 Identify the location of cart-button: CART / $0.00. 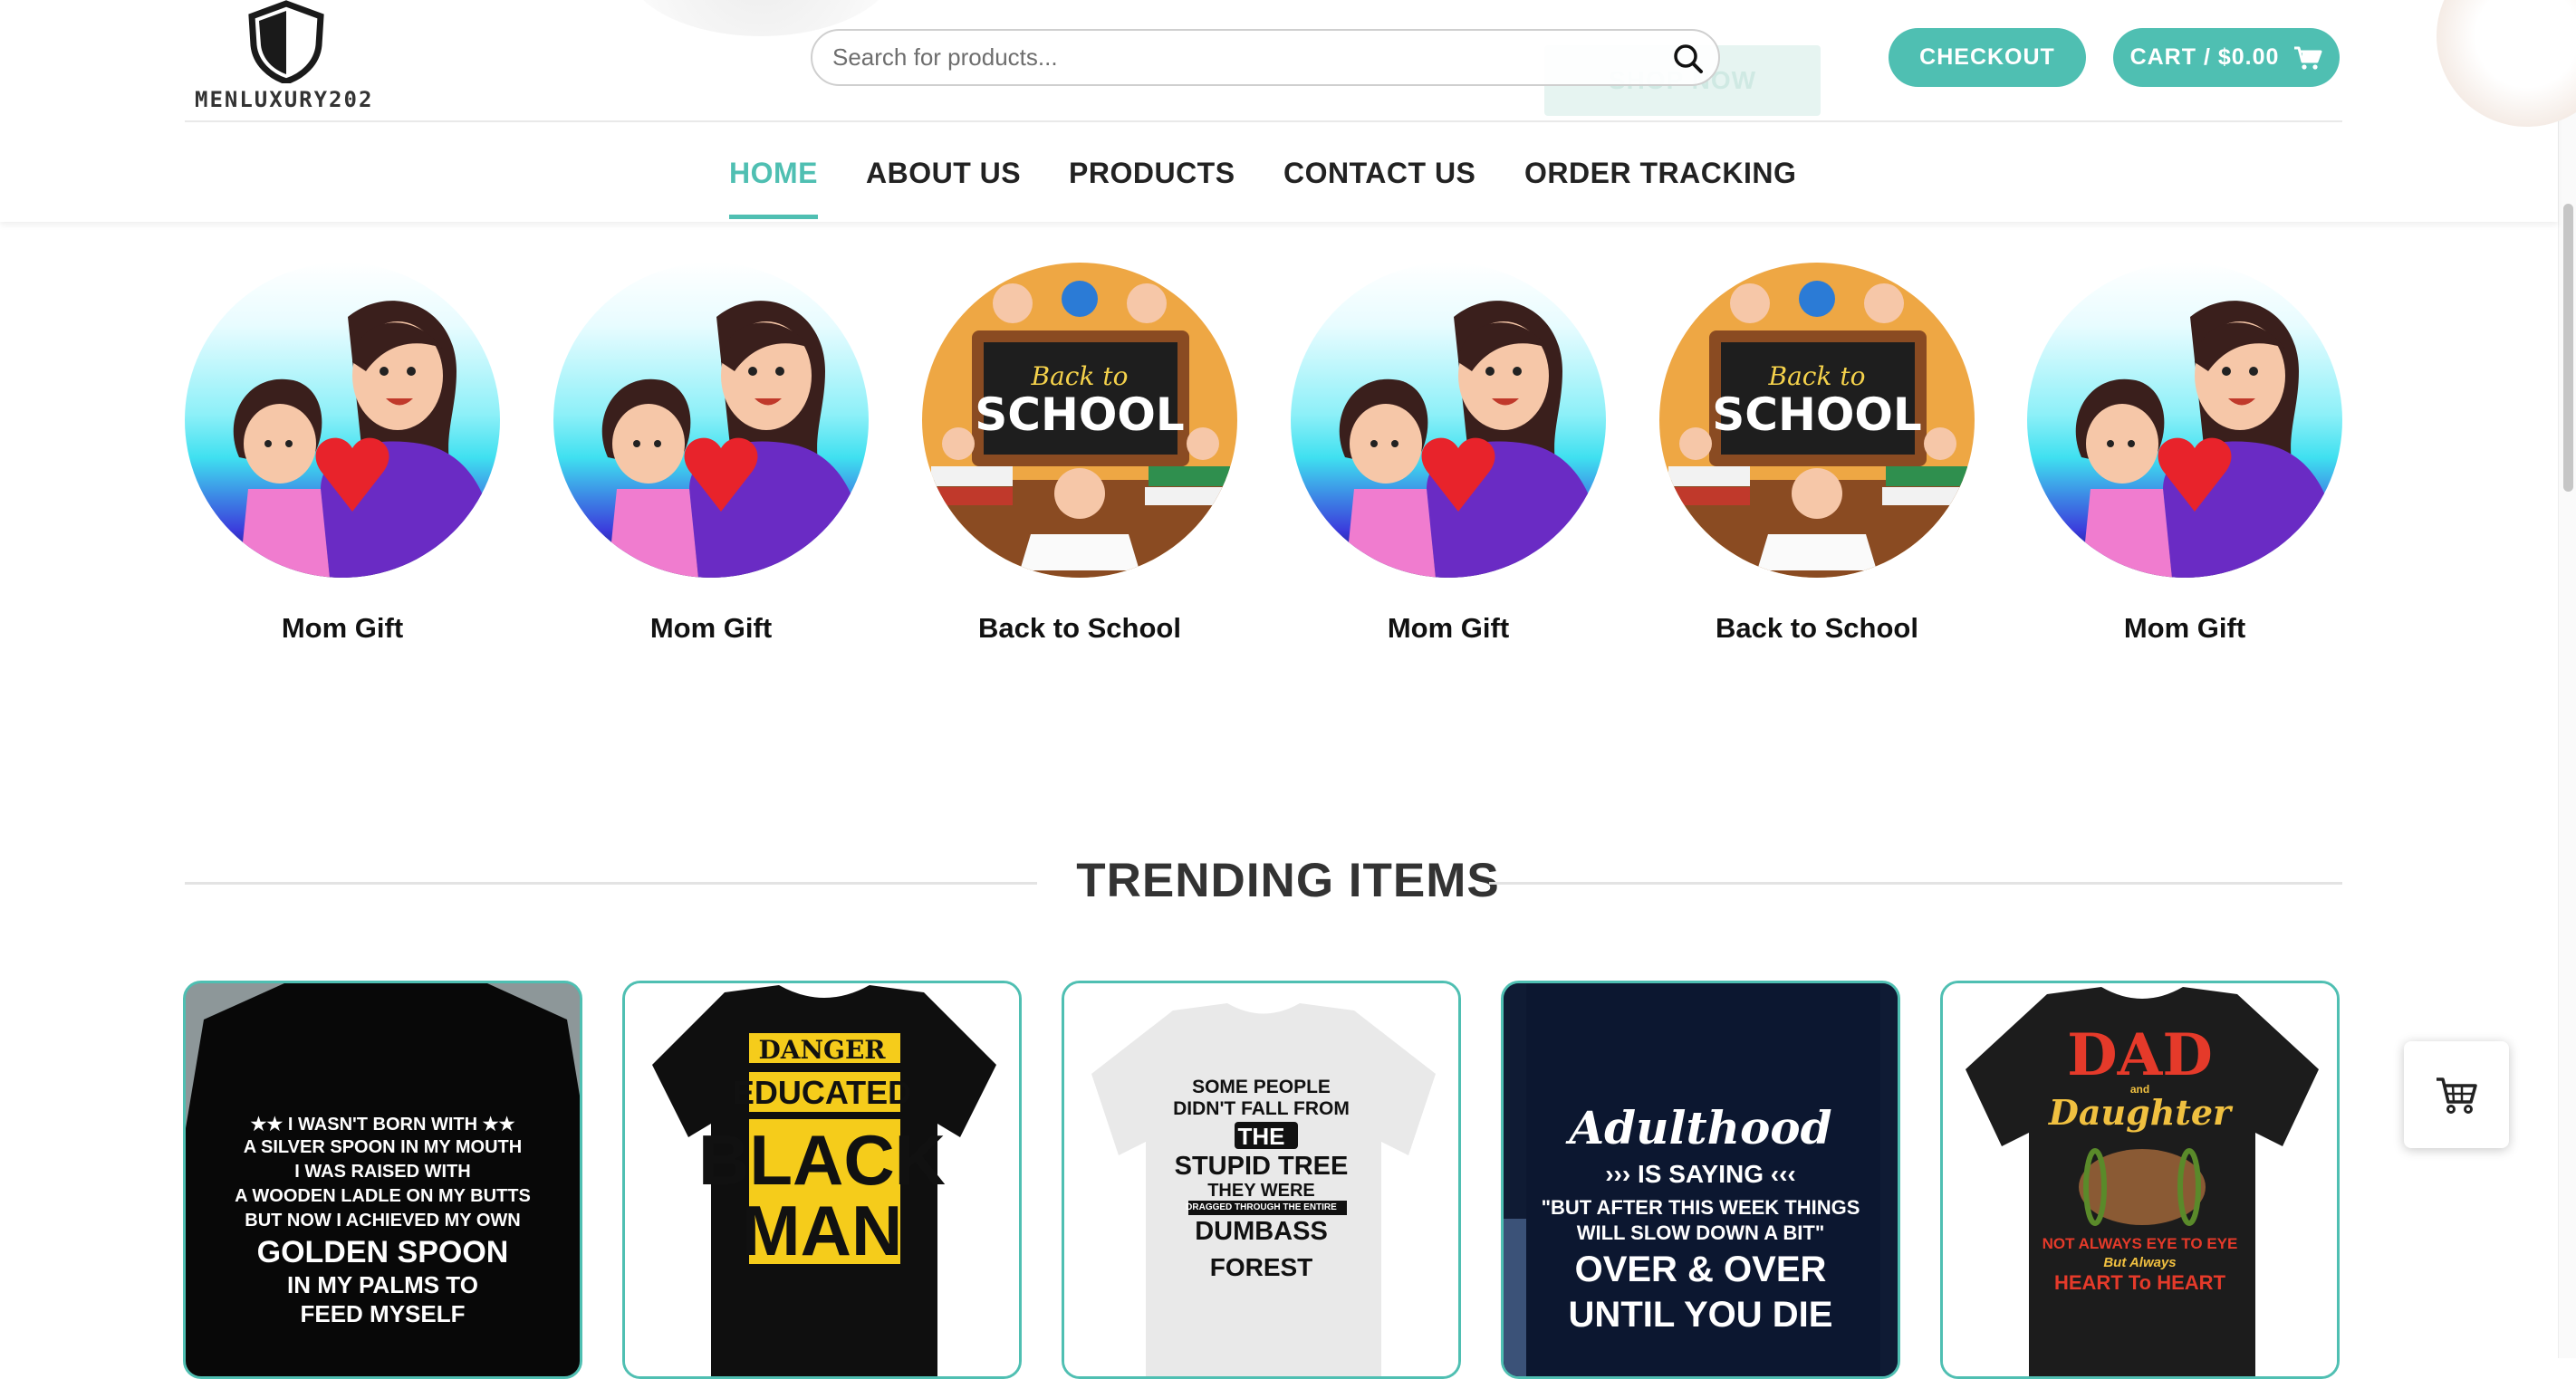
(2226, 57).